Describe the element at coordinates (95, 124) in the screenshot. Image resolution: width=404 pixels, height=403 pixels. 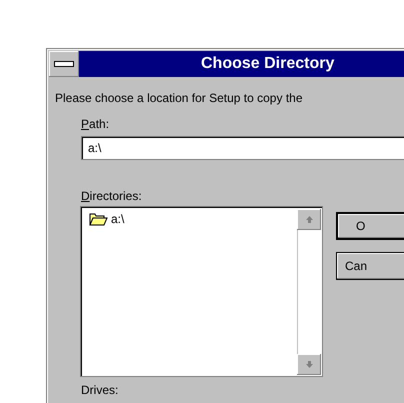
I see `path-label: Path:` at that location.